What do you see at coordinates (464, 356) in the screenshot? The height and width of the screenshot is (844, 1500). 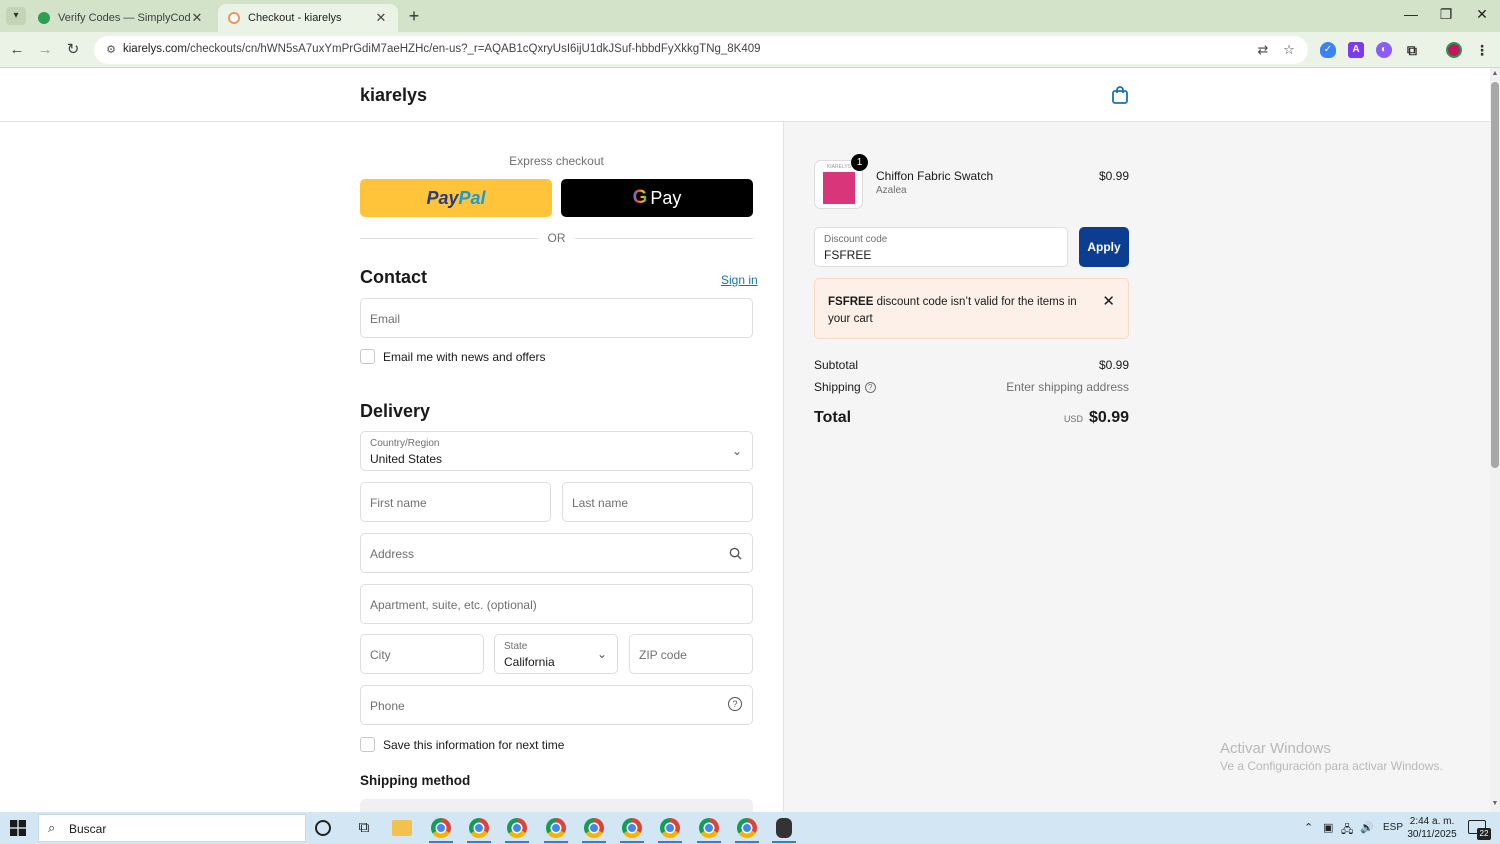 I see `news-checkbox-label: Email me with news and offers` at bounding box center [464, 356].